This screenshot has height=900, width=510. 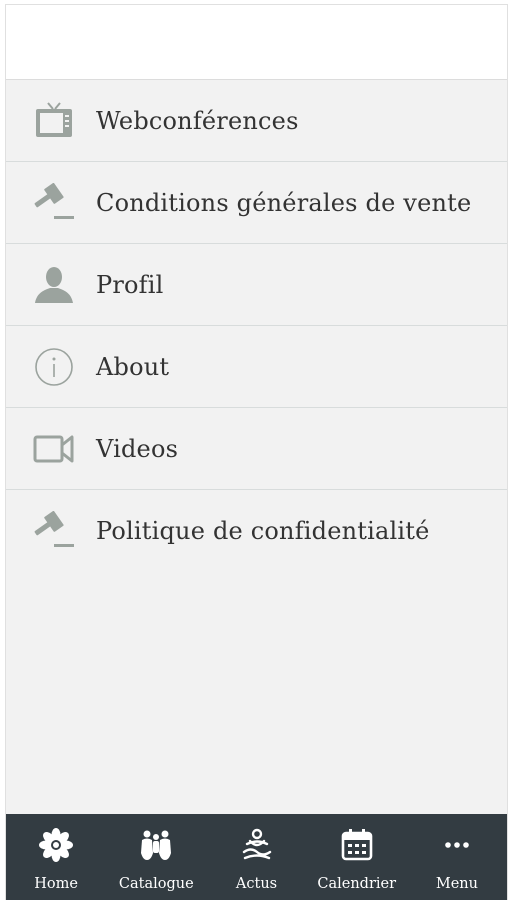 What do you see at coordinates (54, 121) in the screenshot?
I see `tv-icon` at bounding box center [54, 121].